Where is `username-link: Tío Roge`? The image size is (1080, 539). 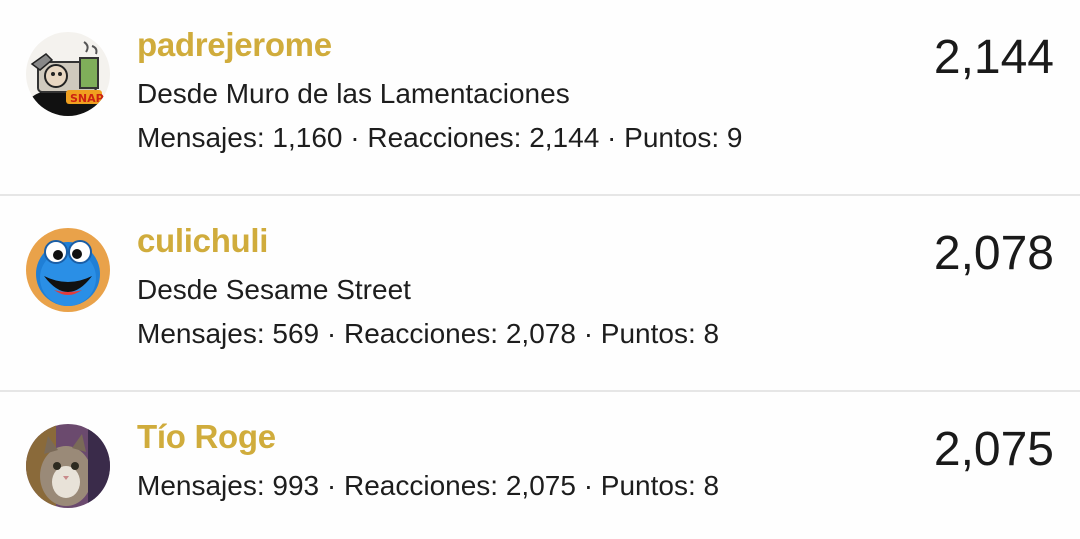 username-link: Tío Roge is located at coordinates (206, 437).